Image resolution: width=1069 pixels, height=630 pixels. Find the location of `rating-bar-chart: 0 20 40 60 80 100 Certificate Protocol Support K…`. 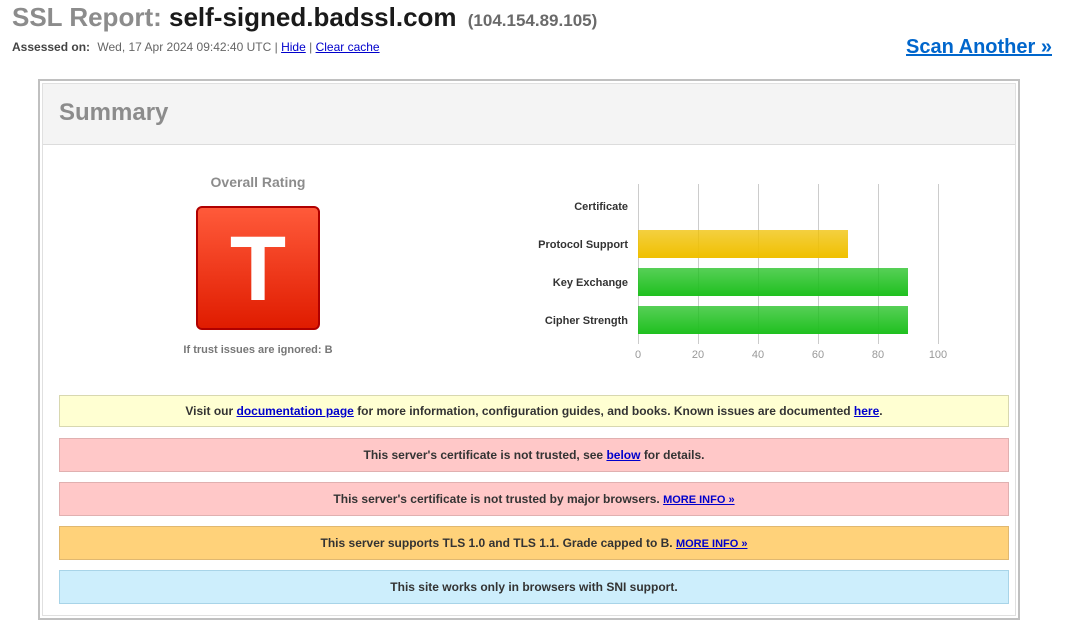

rating-bar-chart: 0 20 40 60 80 100 Certificate Protocol Support K… is located at coordinates (742, 272).